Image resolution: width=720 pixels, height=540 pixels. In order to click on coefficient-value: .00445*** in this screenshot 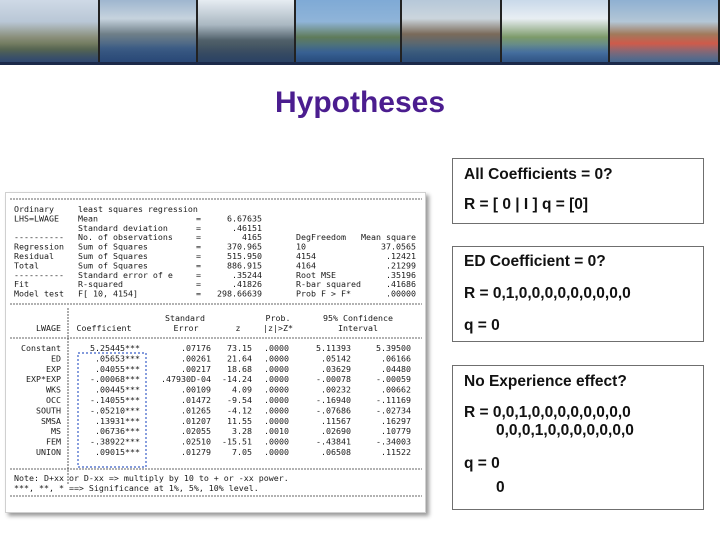, I will do `click(117, 390)`.